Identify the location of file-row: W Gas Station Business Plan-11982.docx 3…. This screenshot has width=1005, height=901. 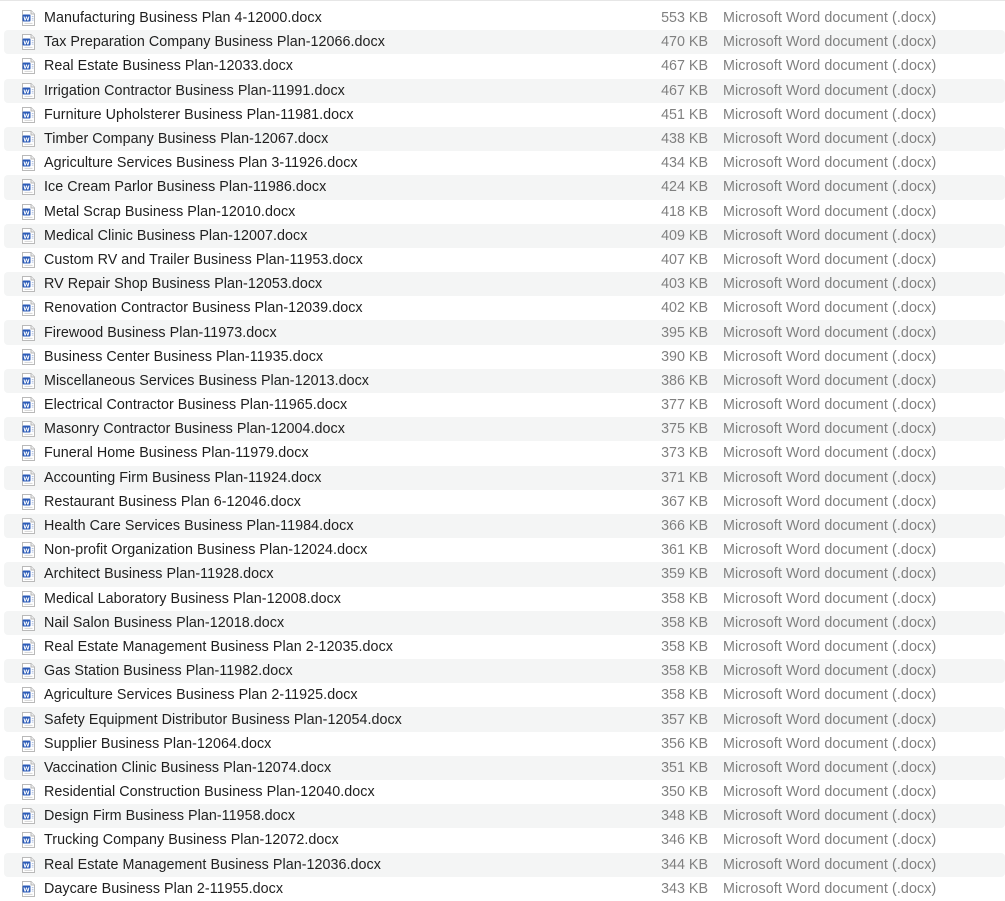
(504, 671).